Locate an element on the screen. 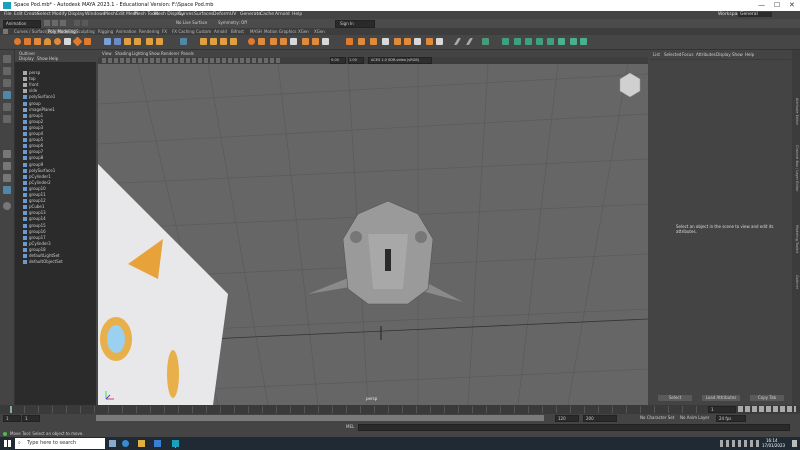 This screenshot has height=450, width=800. side-tab-outliner: Outliner is located at coordinates (796, 282).